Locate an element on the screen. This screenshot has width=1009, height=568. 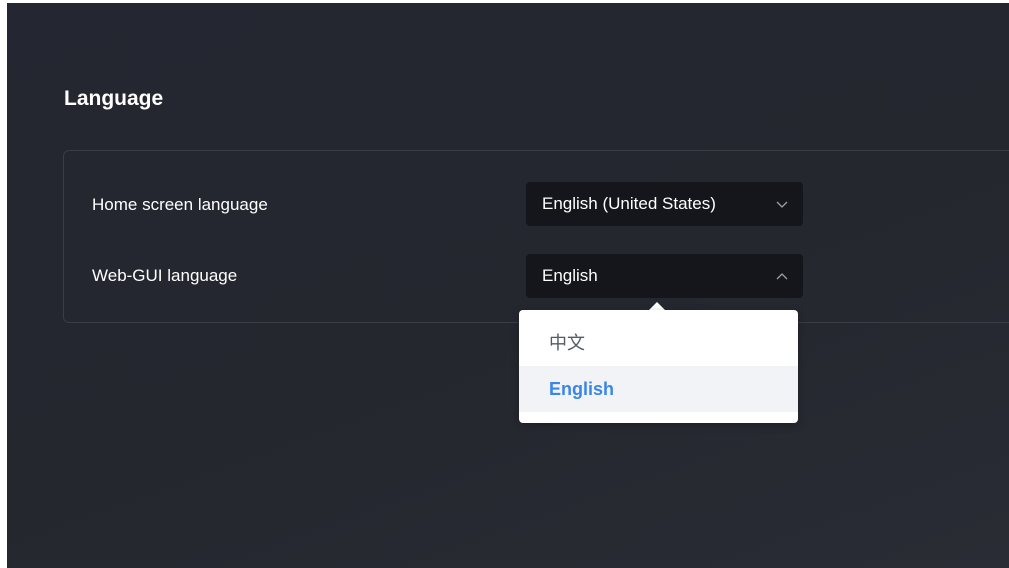
web-gui-language-value: English is located at coordinates (570, 275).